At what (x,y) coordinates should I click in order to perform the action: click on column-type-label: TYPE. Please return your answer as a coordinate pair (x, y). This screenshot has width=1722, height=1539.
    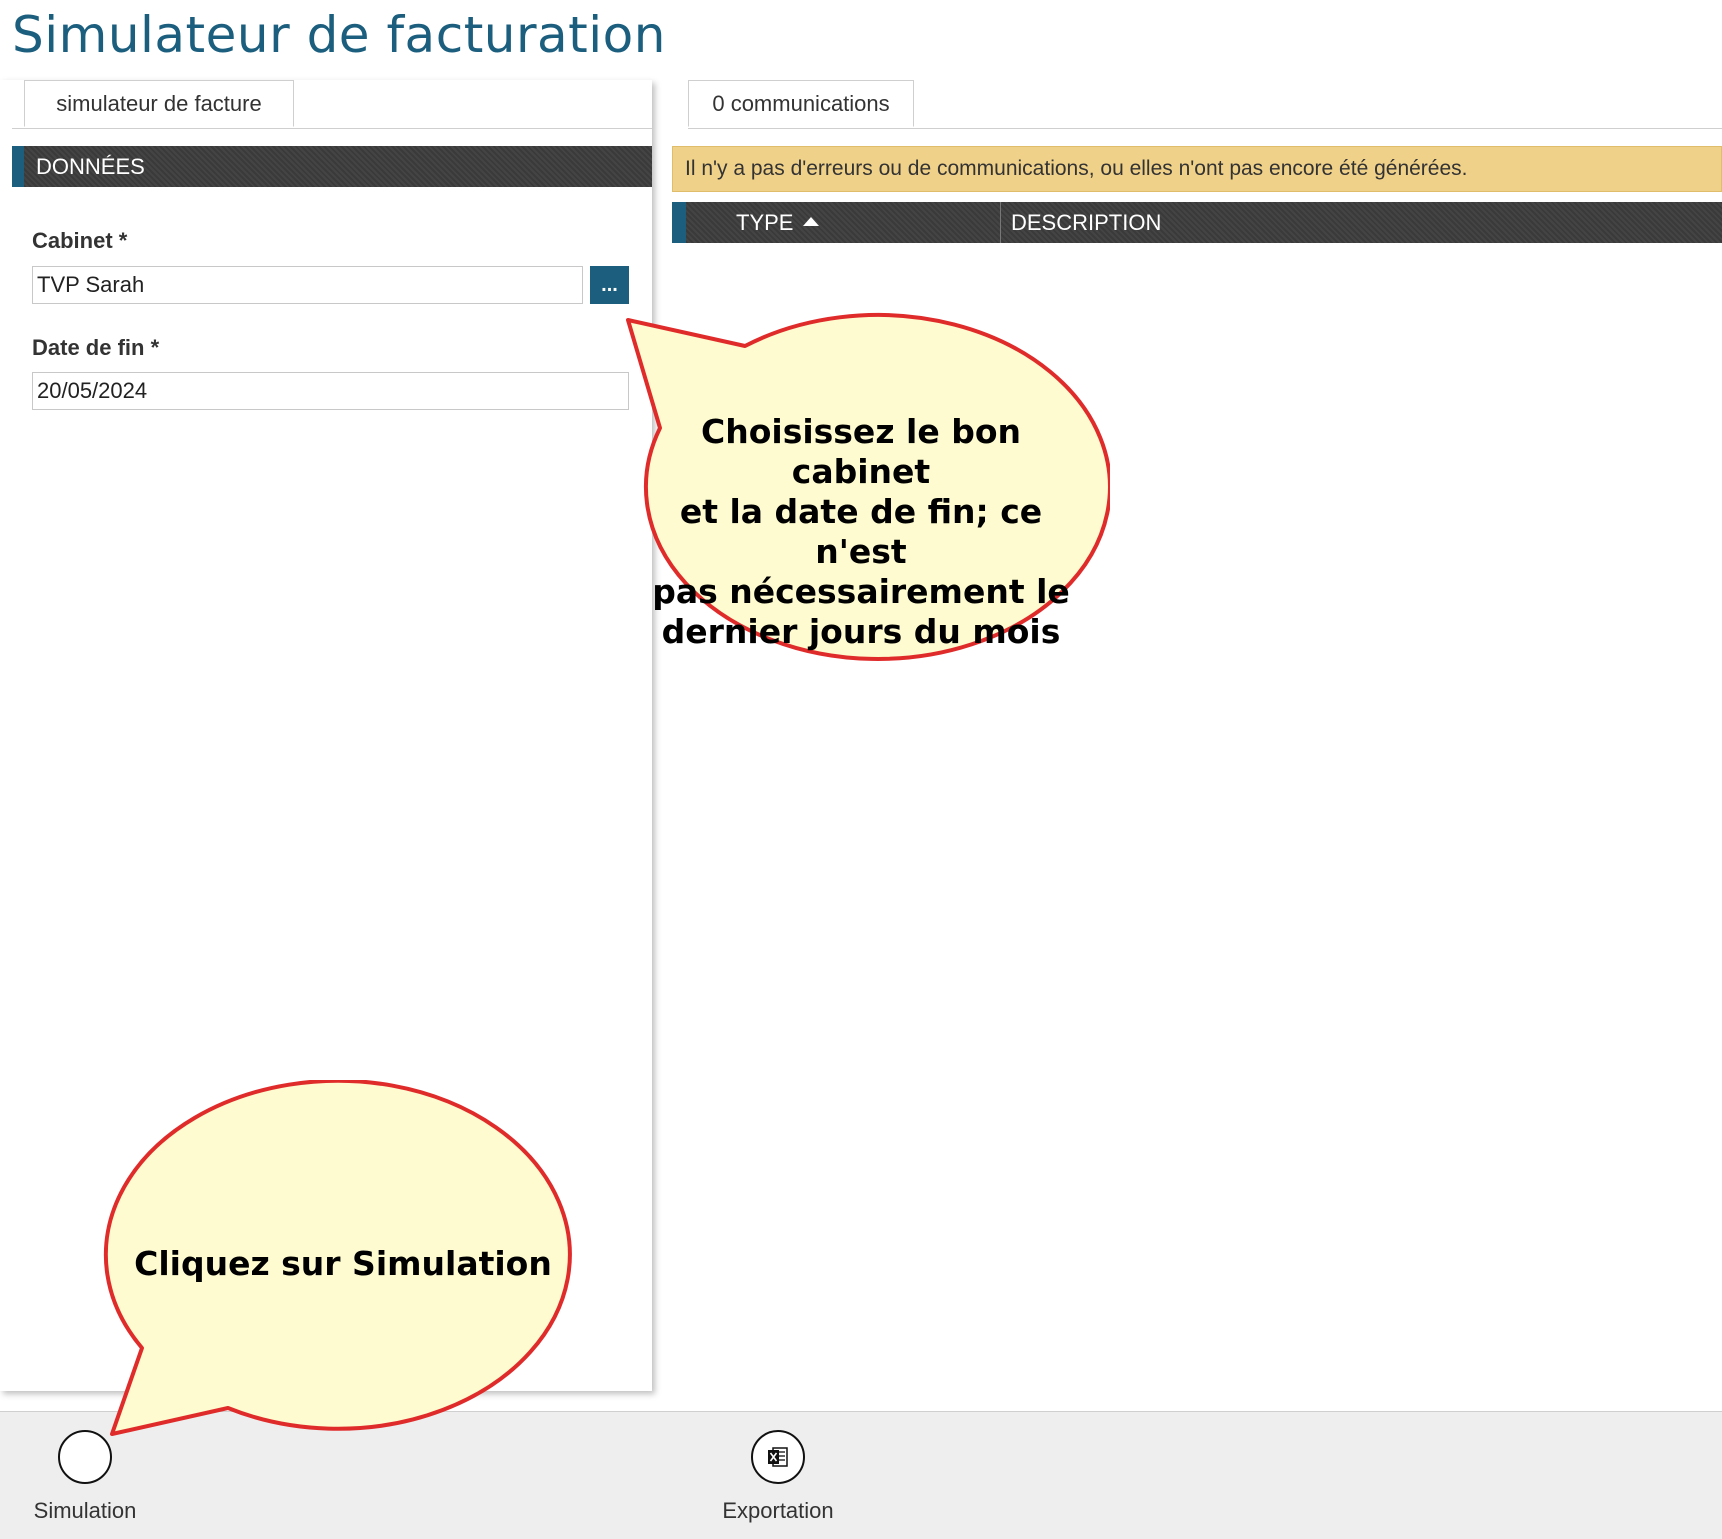
    Looking at the image, I should click on (765, 222).